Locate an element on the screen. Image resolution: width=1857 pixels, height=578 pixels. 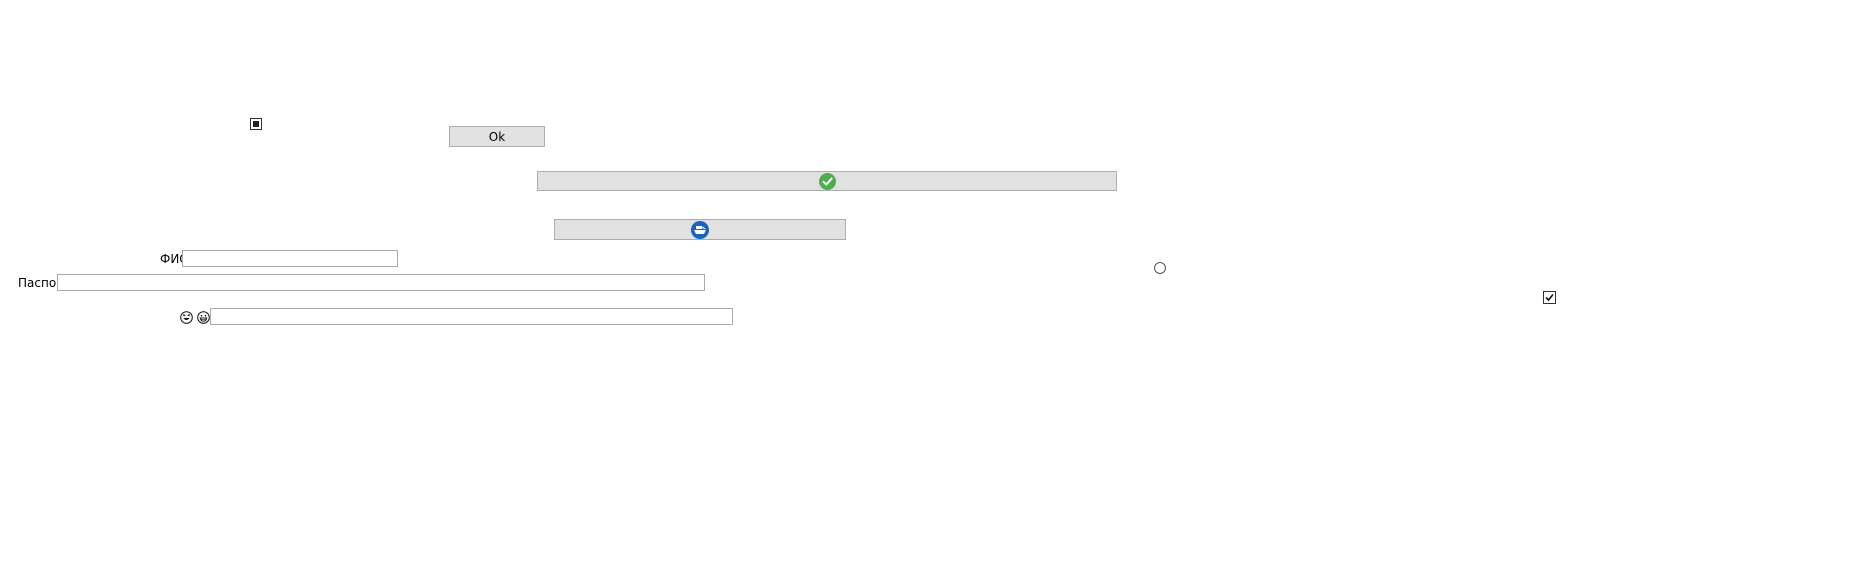
check-circle-icon is located at coordinates (827, 181).